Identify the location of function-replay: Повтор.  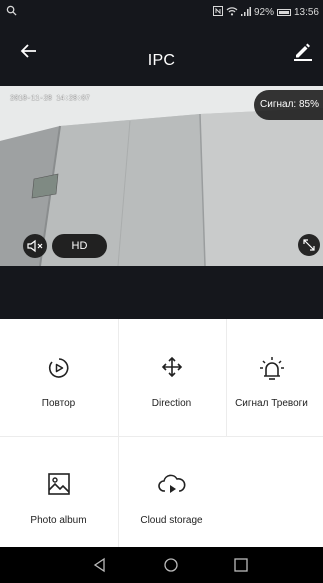
(58, 376).